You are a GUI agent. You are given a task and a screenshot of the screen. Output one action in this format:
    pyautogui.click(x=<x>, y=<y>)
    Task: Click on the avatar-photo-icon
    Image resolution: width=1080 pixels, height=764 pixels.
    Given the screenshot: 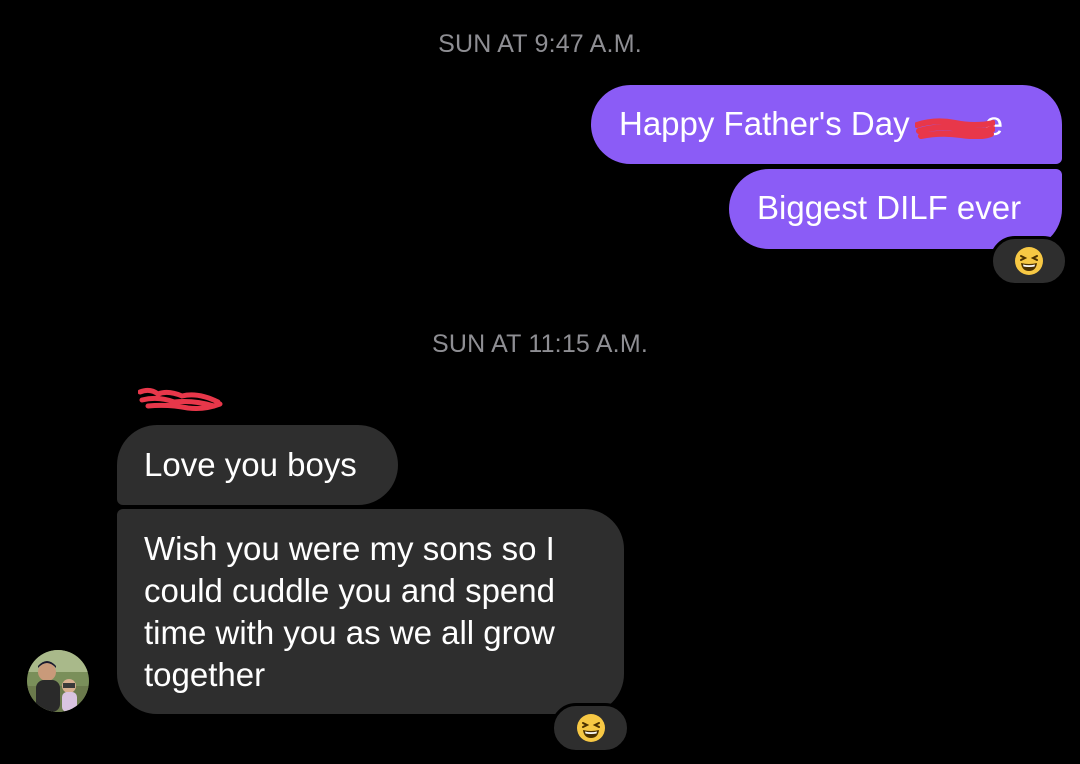 What is the action you would take?
    pyautogui.click(x=58, y=681)
    